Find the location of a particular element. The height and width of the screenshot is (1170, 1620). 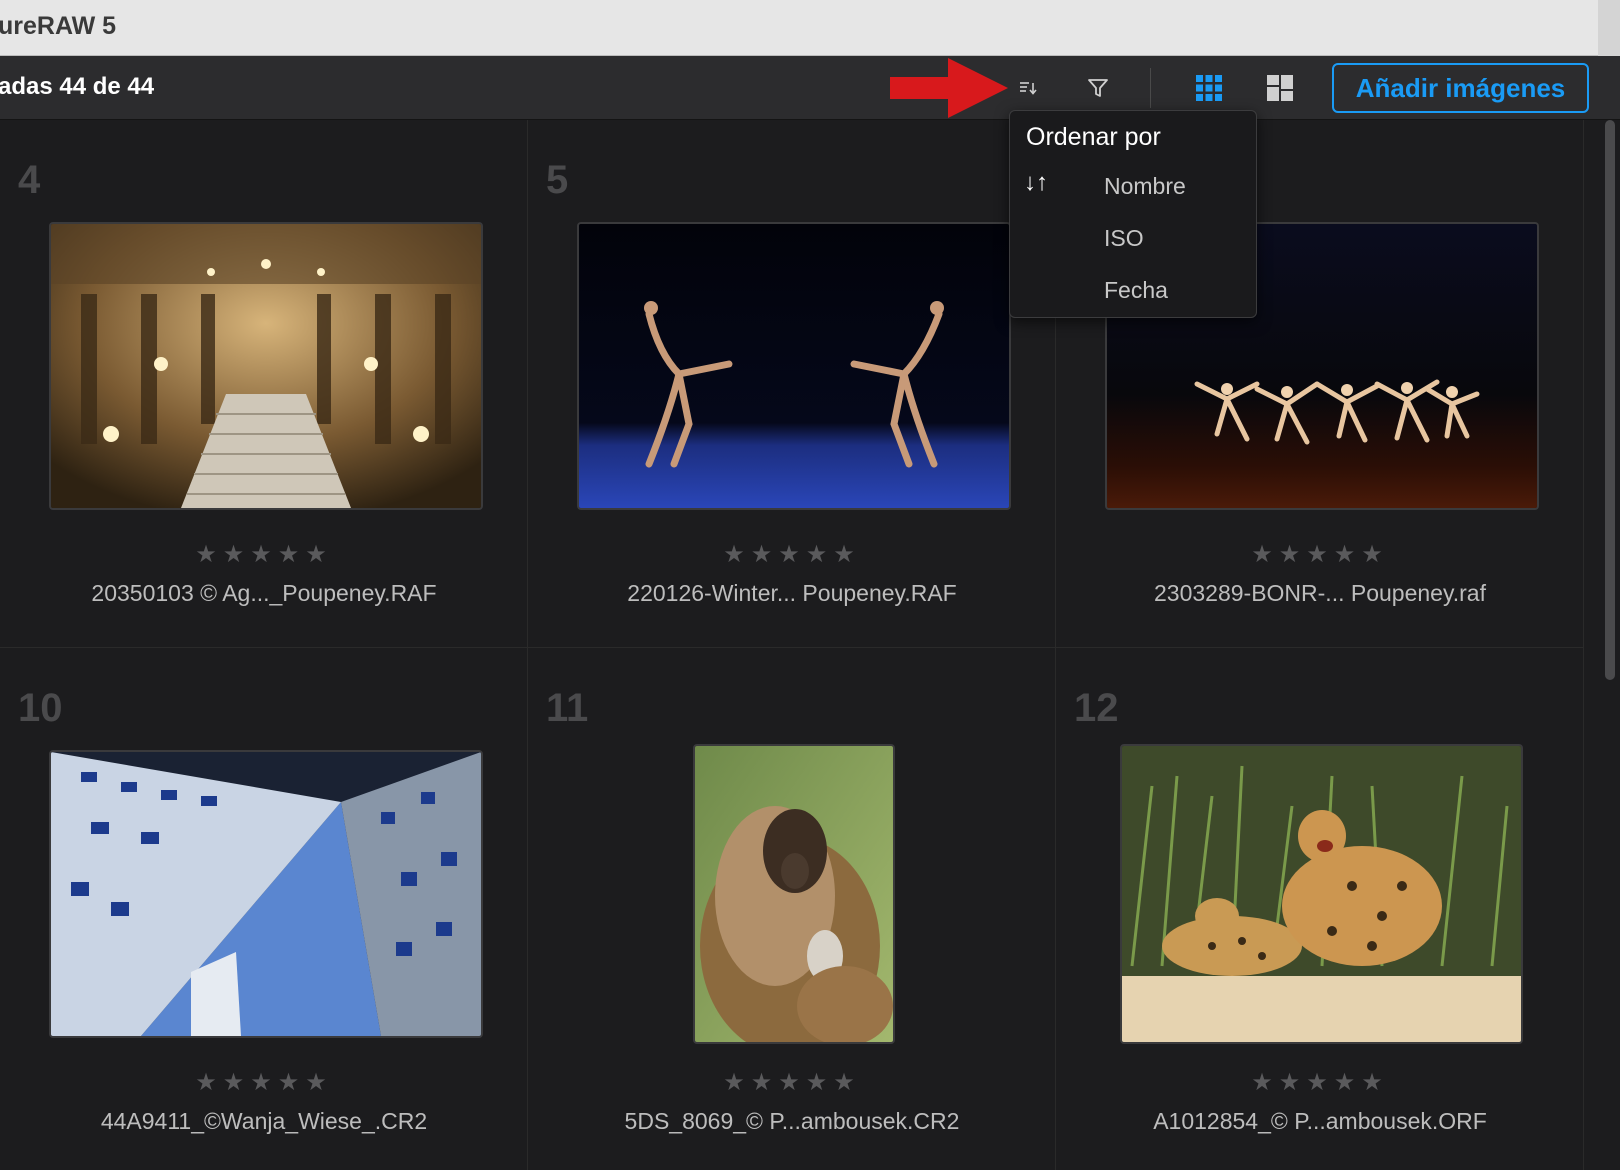

image-cell: 5 ★★★★★ 220126-Winter... Poupeney.RAF is located at coordinates (792, 384).